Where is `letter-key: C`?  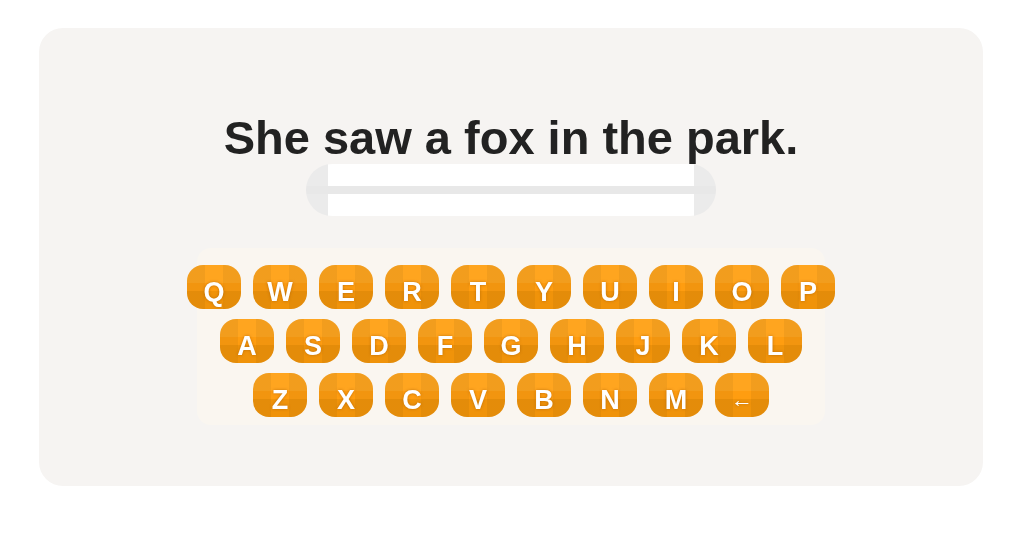 letter-key: C is located at coordinates (412, 395).